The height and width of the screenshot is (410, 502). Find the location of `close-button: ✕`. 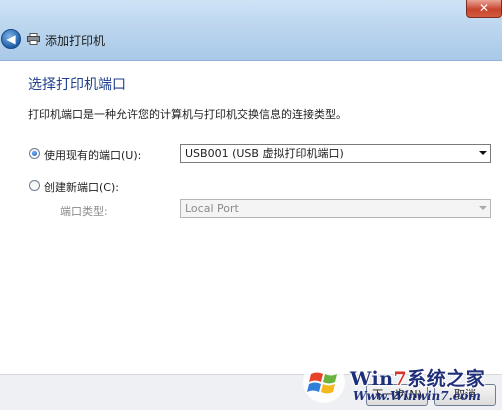

close-button: ✕ is located at coordinates (484, 9).